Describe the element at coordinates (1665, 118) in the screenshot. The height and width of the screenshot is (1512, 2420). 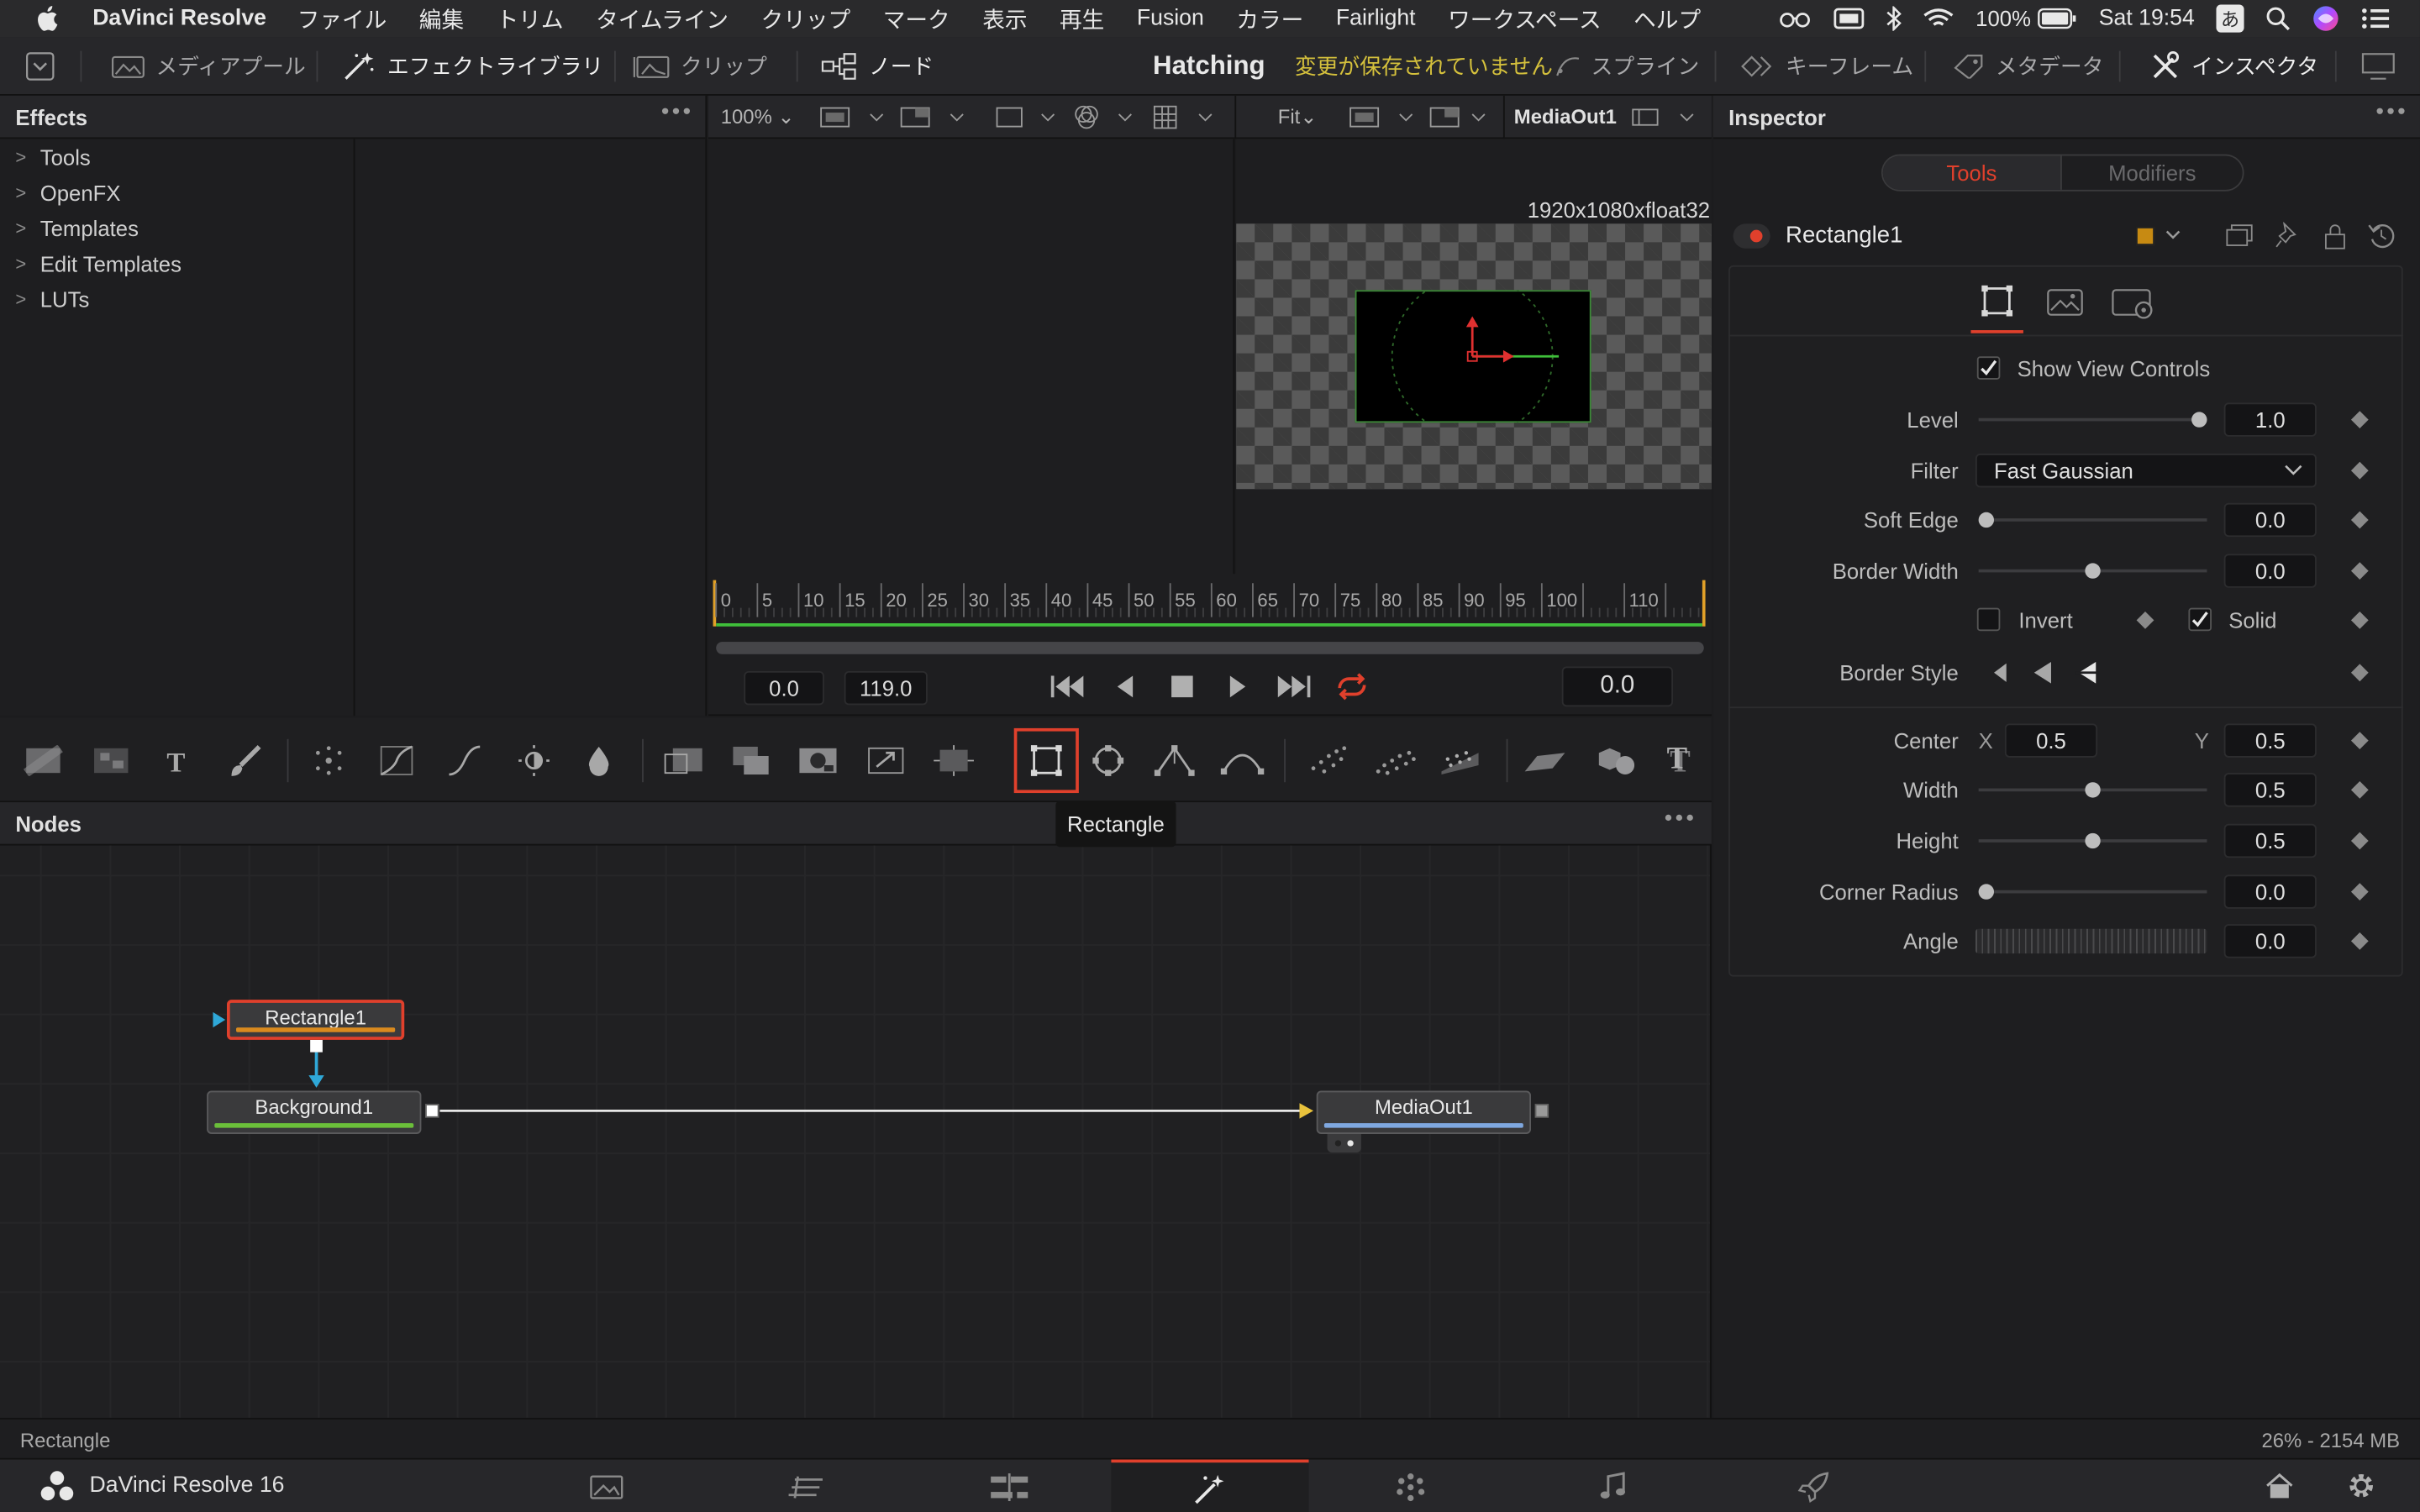
I see `viewer-options-icon` at that location.